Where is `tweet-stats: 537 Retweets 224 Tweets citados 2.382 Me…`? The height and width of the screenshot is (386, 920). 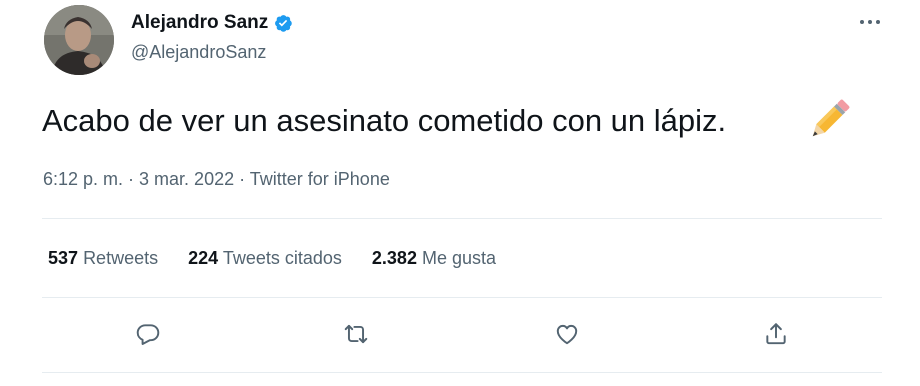 tweet-stats: 537 Retweets 224 Tweets citados 2.382 Me… is located at coordinates (287, 258).